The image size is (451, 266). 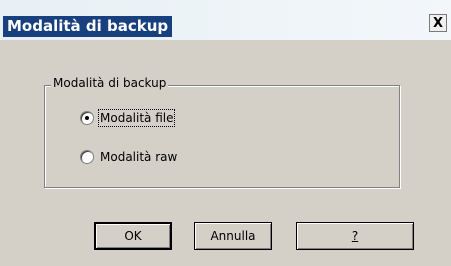 I want to click on cancel-button-label: Annulla, so click(x=233, y=236).